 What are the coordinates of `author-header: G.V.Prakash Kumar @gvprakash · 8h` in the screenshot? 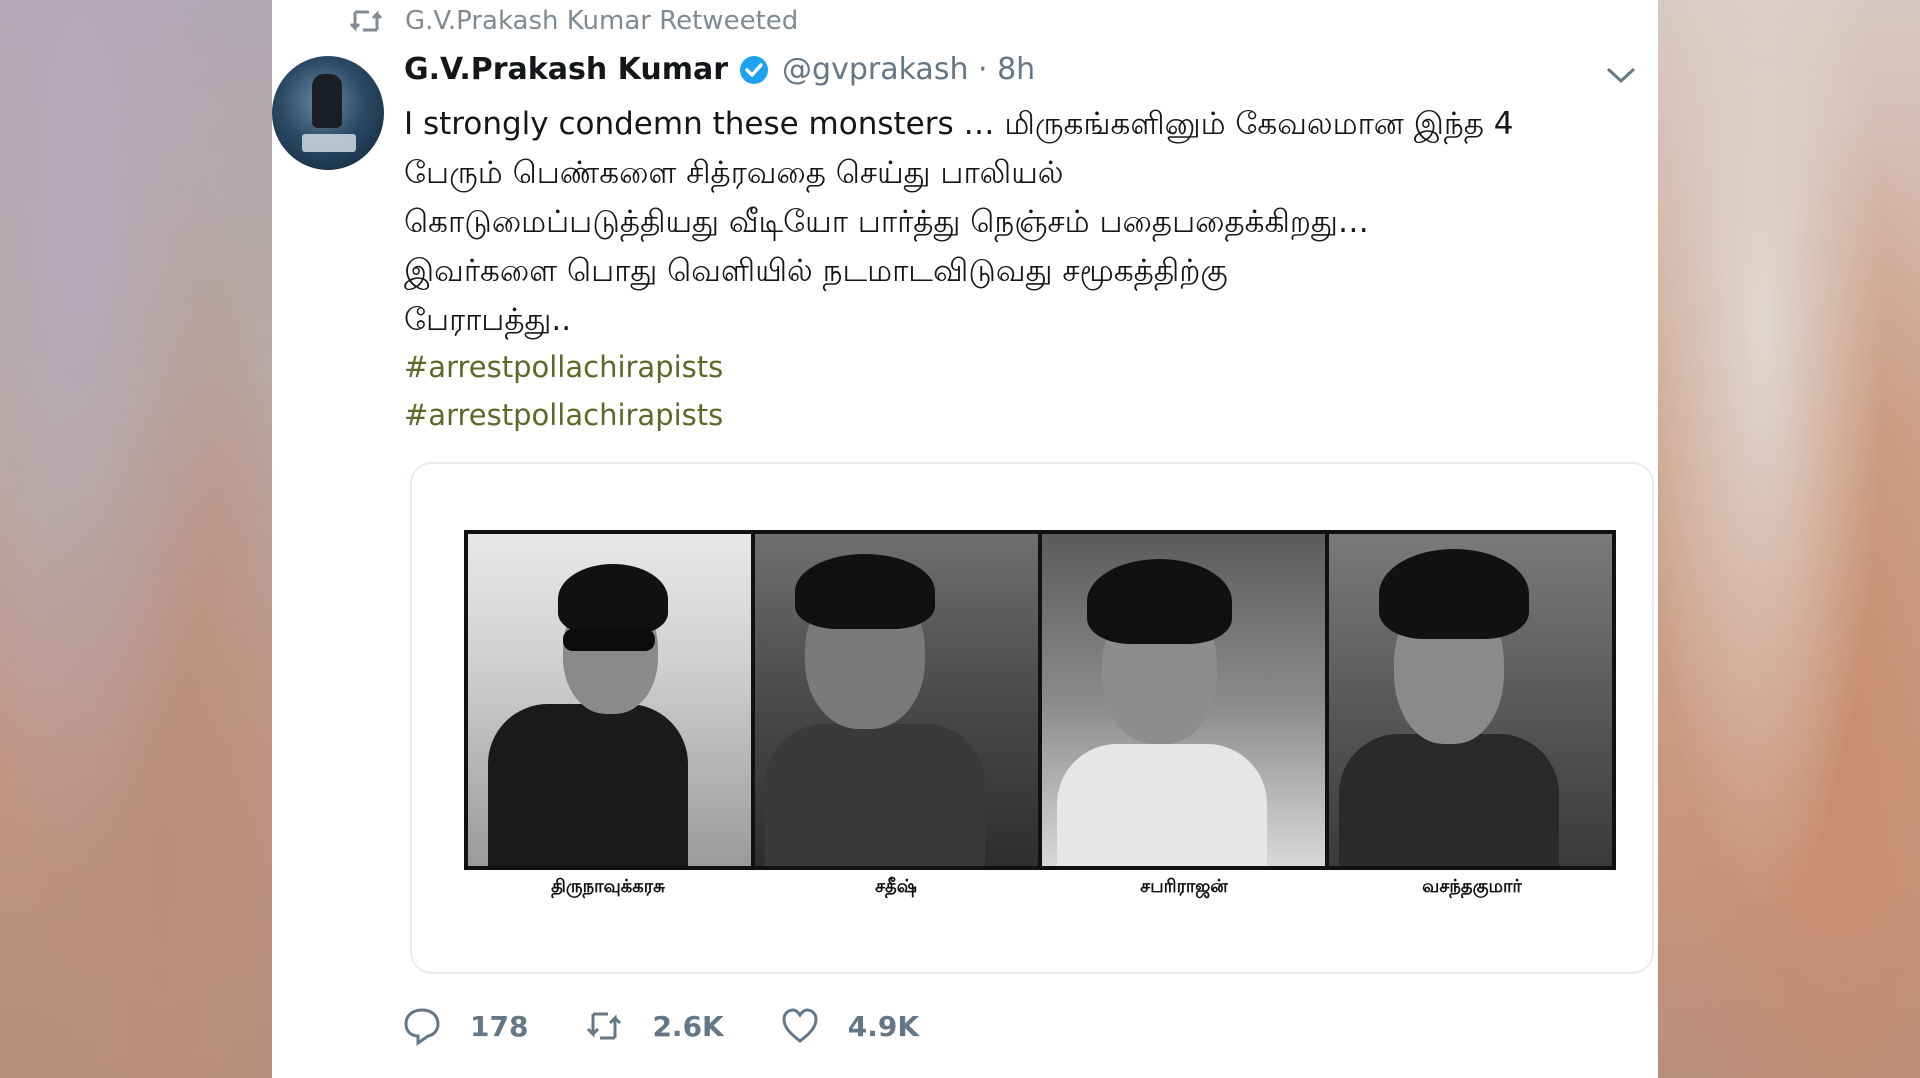 It's located at (719, 69).